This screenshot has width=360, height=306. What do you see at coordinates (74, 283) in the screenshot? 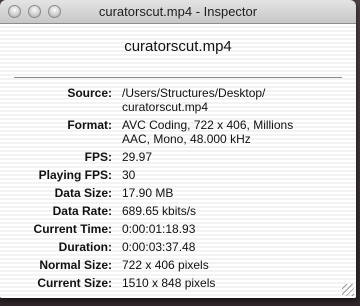
I see `current-size-label: Current Size:` at bounding box center [74, 283].